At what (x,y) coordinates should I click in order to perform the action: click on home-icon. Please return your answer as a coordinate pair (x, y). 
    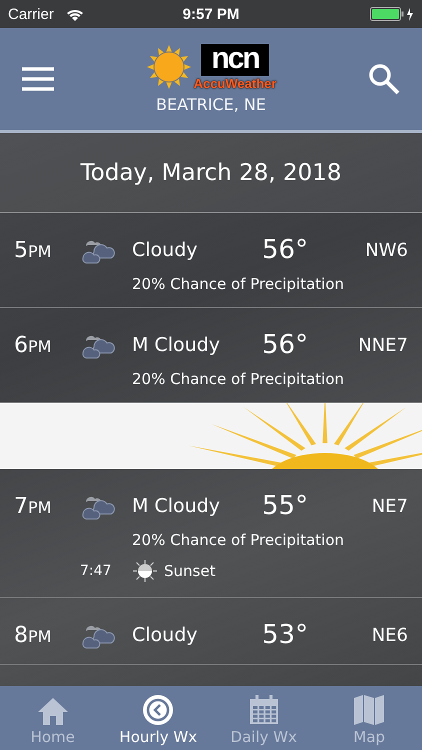
    Looking at the image, I should click on (52, 711).